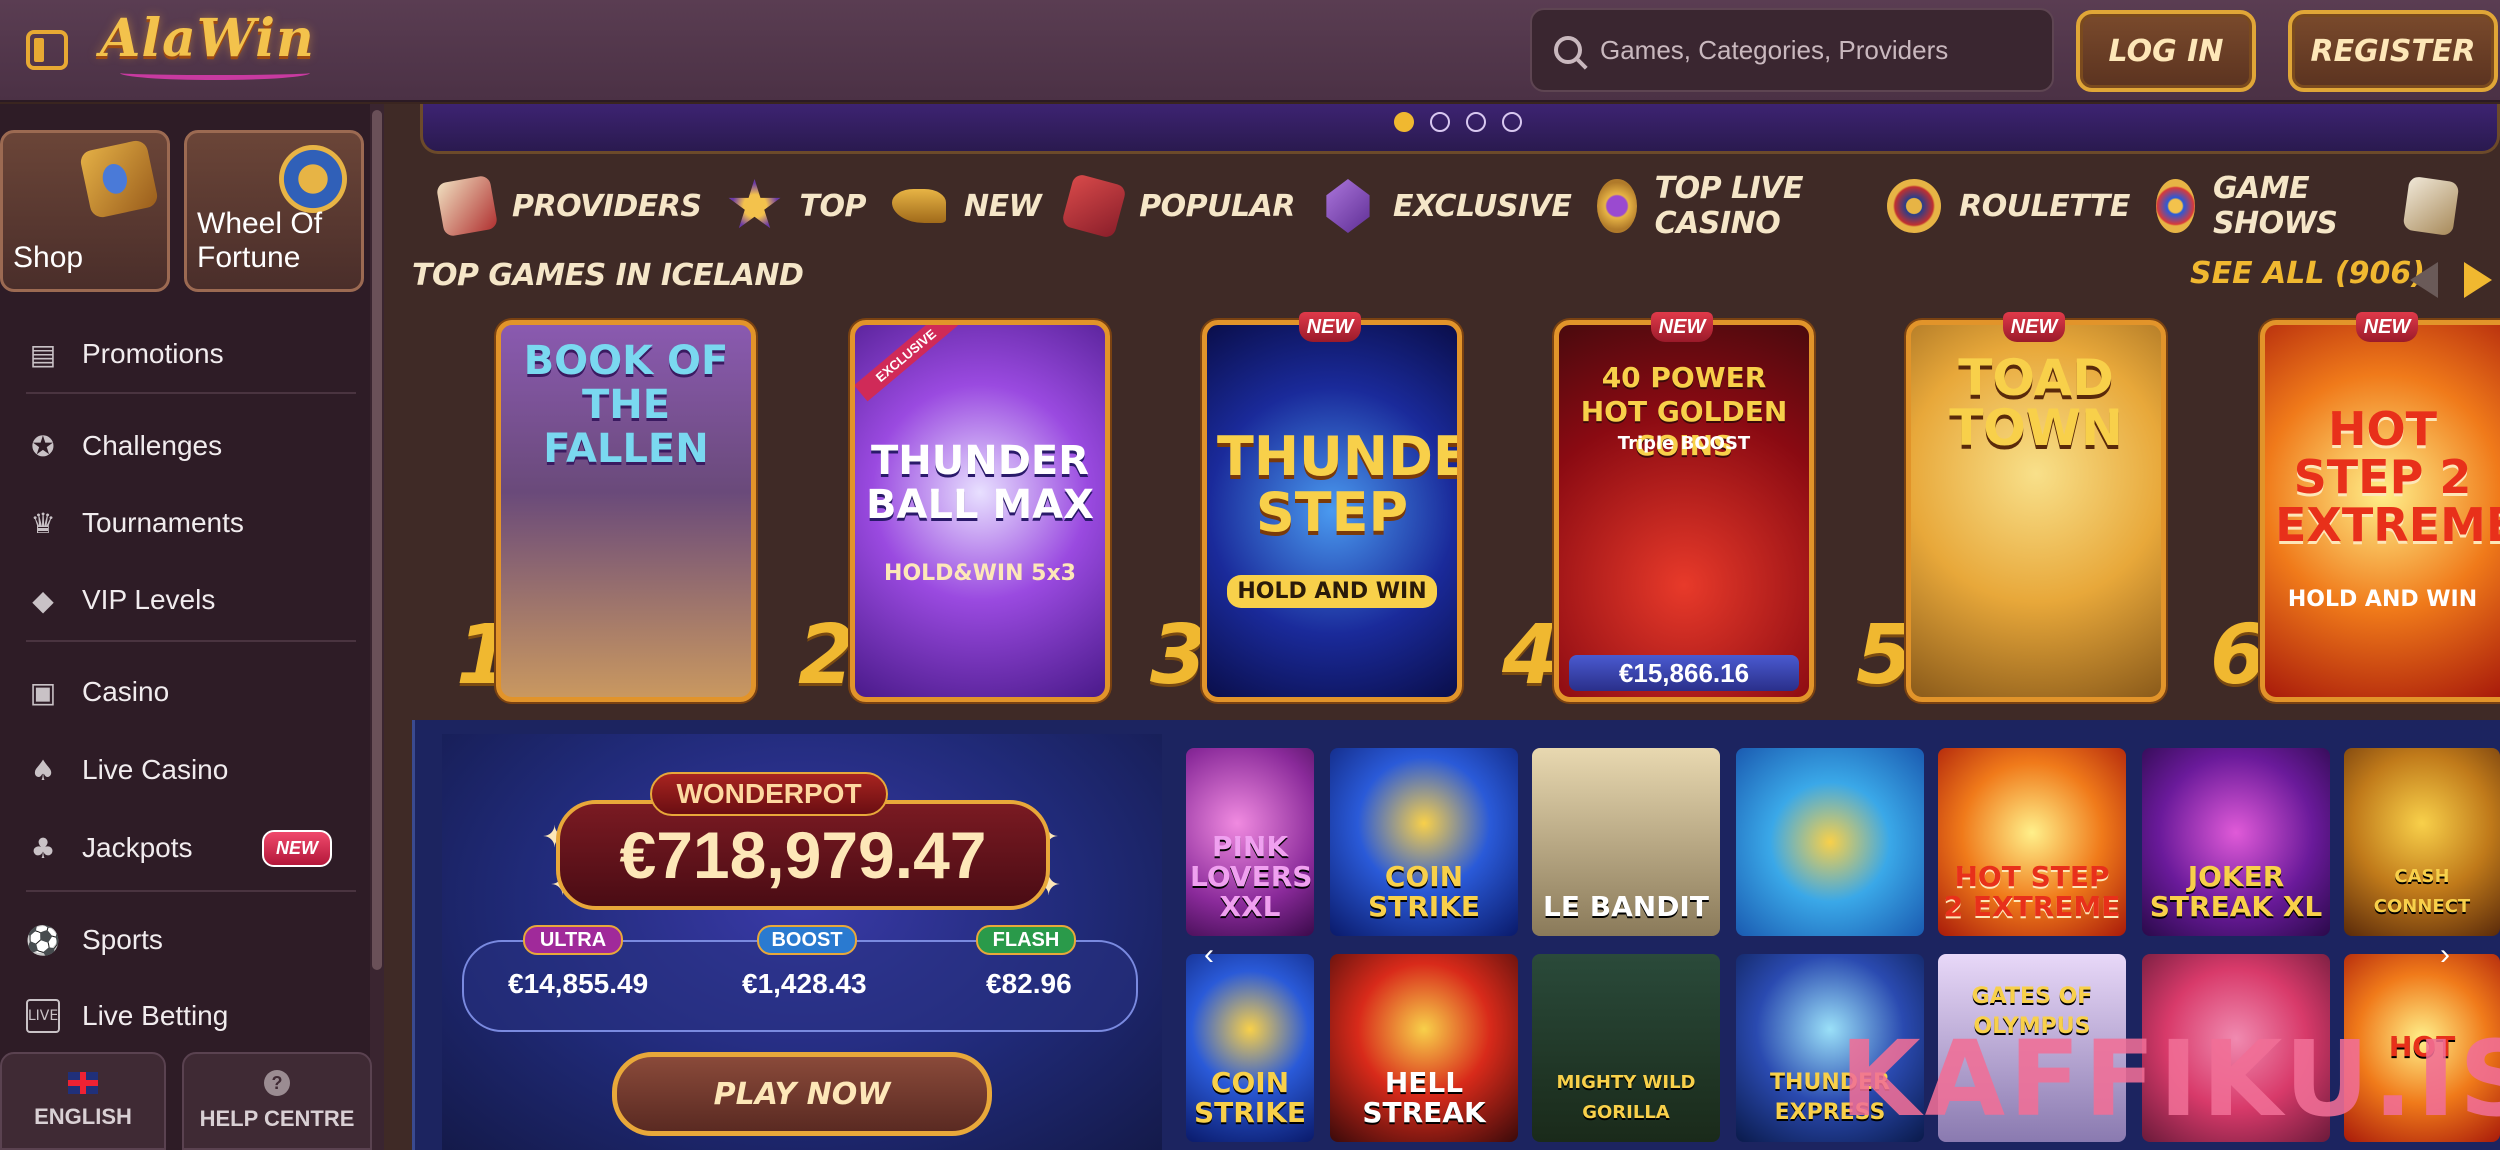 This screenshot has width=2500, height=1150. I want to click on search-bar, so click(1792, 50).